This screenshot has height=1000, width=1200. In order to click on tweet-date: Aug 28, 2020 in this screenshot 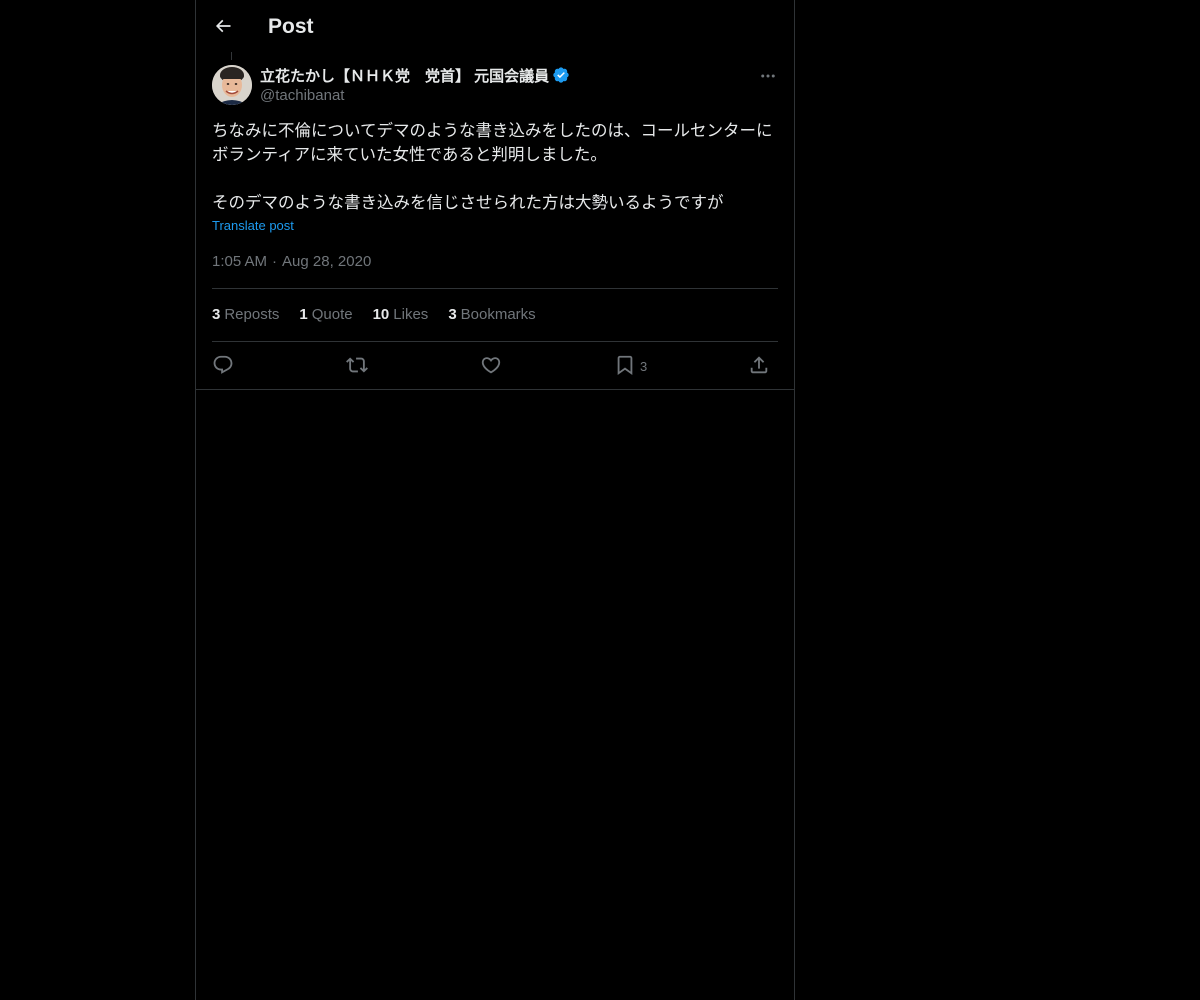, I will do `click(326, 262)`.